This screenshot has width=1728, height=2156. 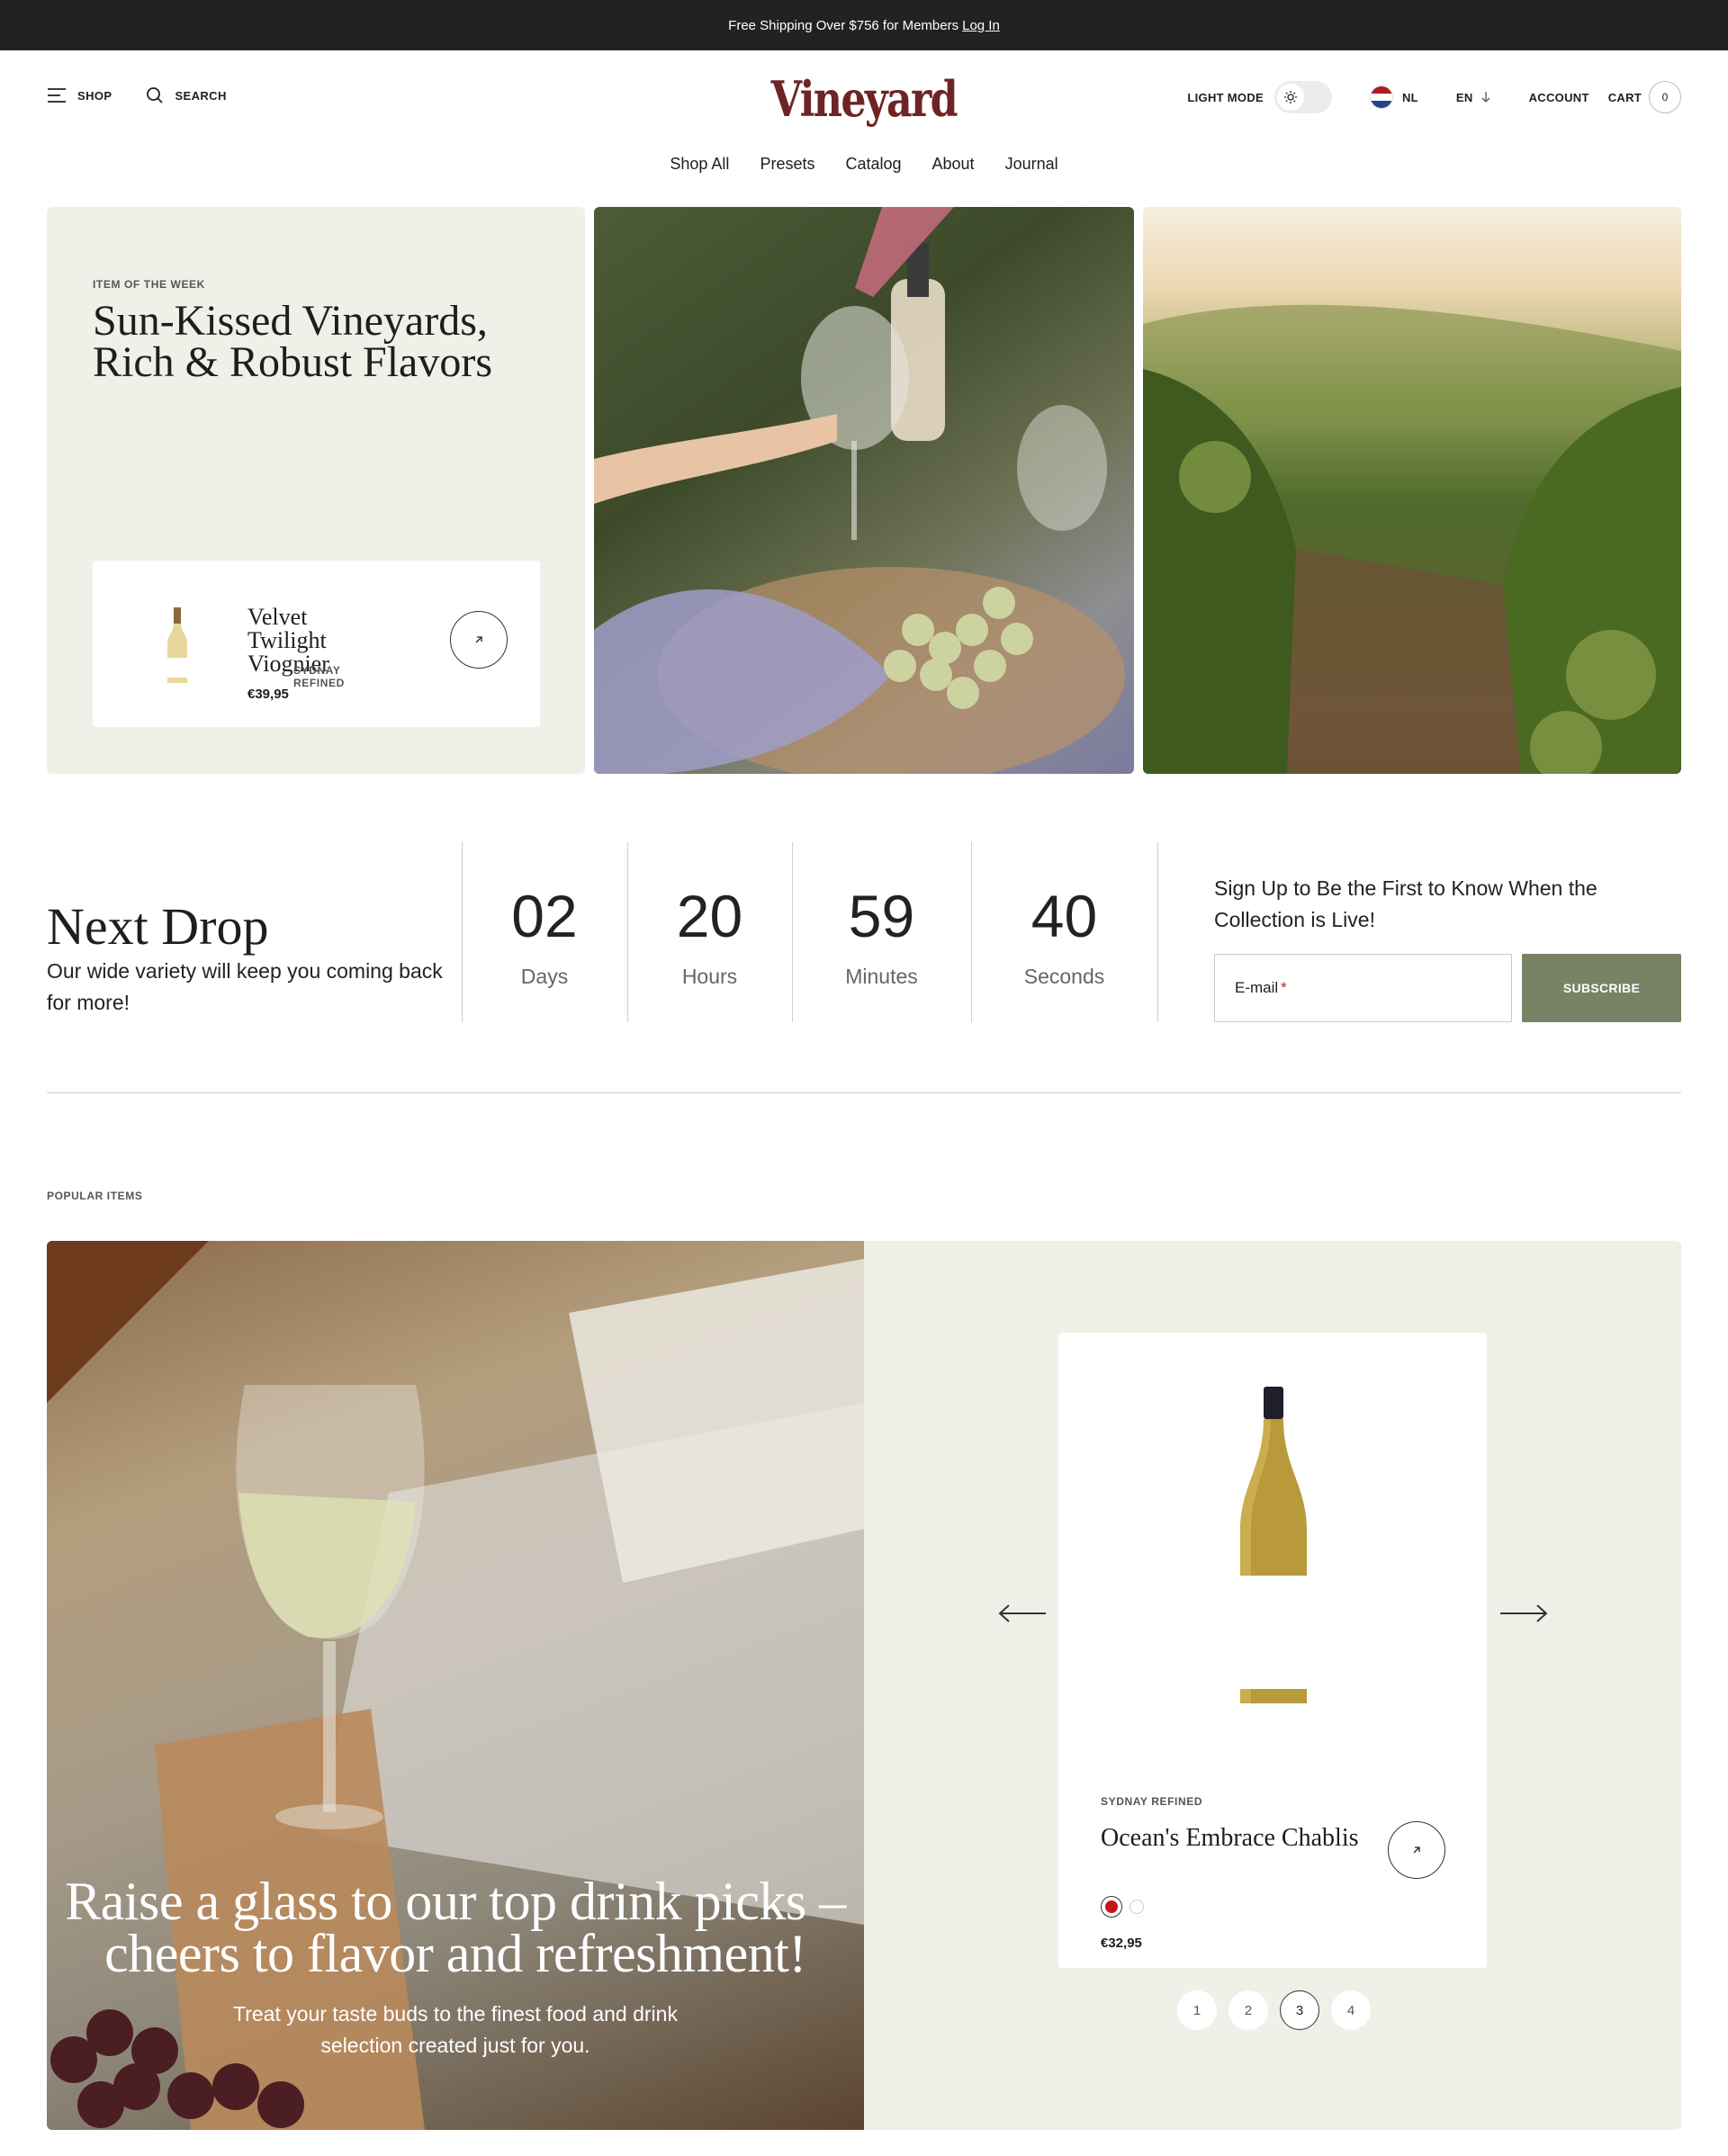 What do you see at coordinates (544, 916) in the screenshot?
I see `countdown-value: 02` at bounding box center [544, 916].